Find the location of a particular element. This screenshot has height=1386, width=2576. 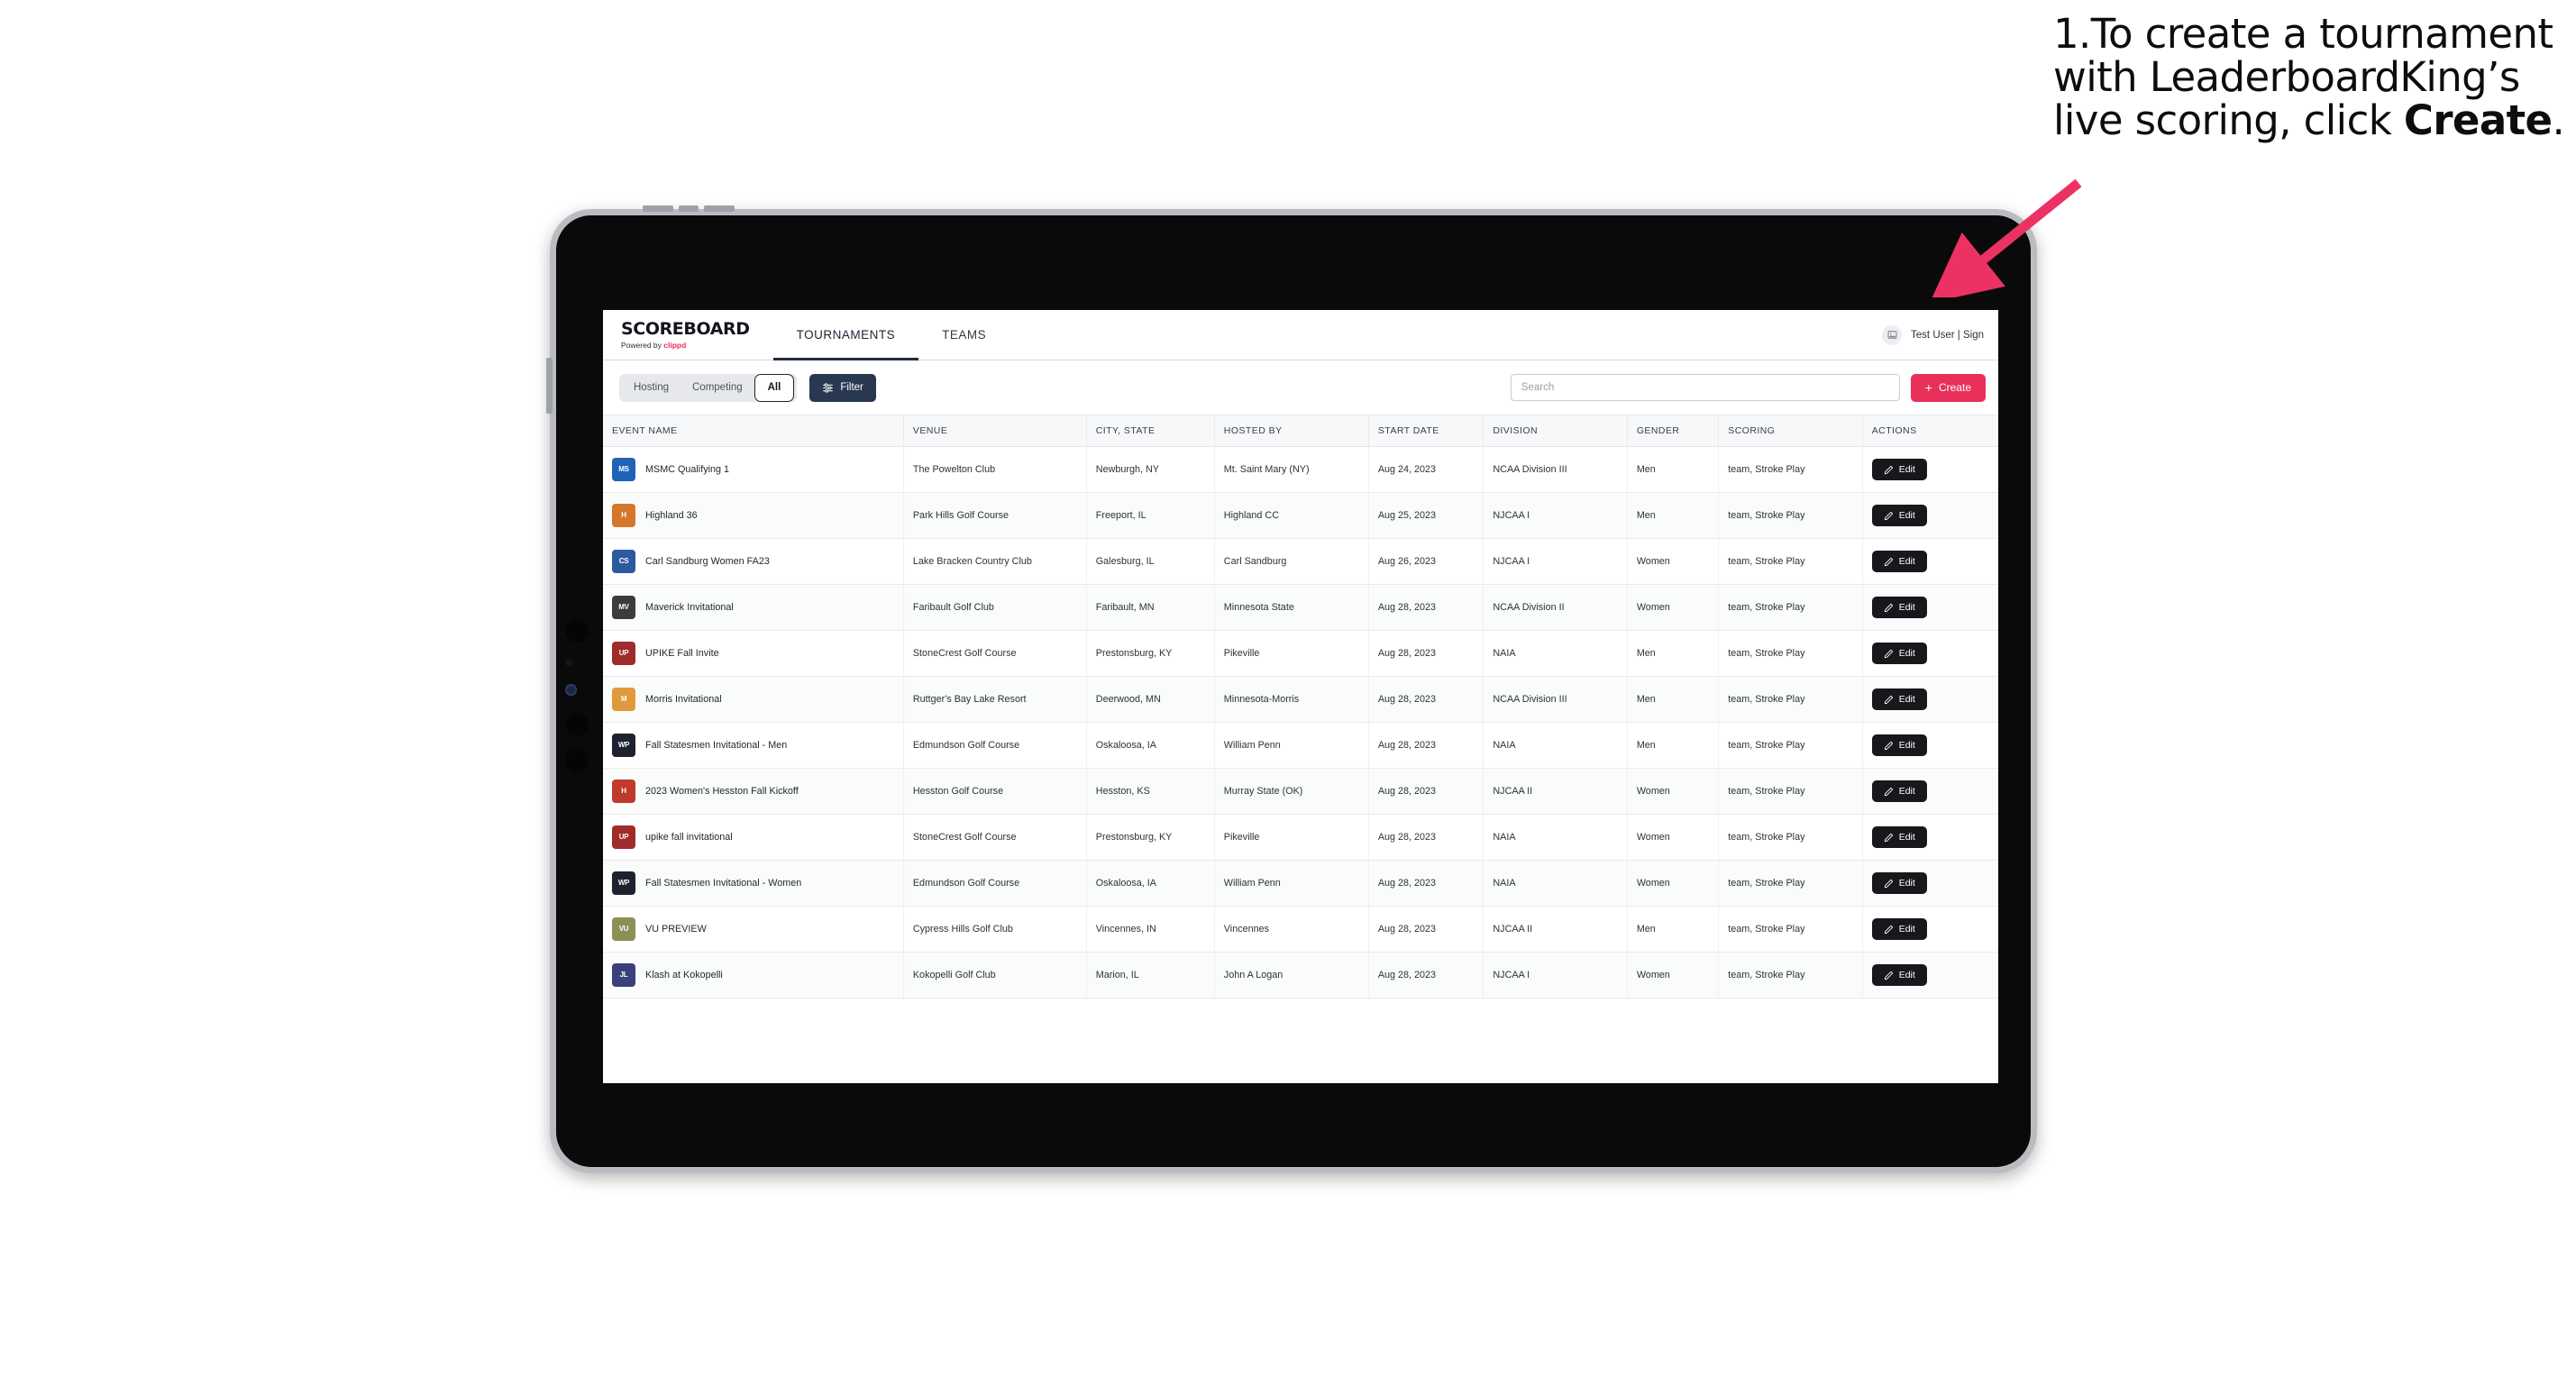

event-cell-content: CS Carl Sandburg Women FA23 is located at coordinates (753, 561).